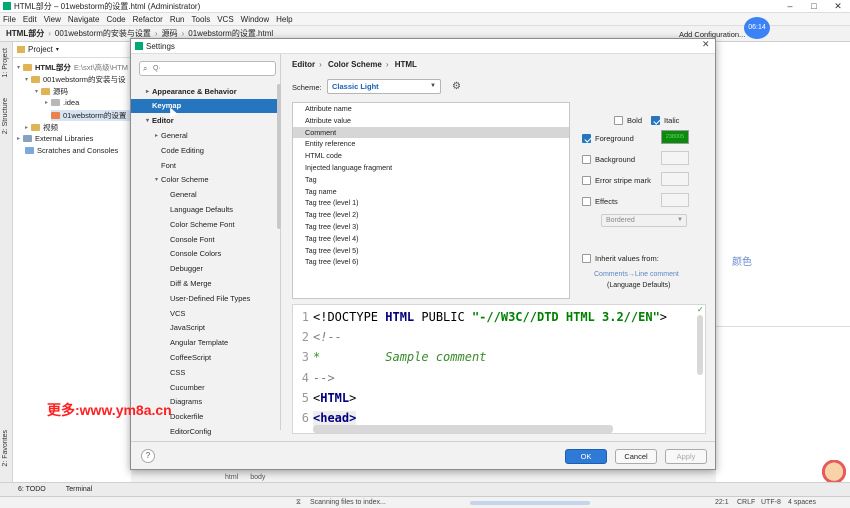  I want to click on todo-tab: 6: TODO, so click(32, 489).